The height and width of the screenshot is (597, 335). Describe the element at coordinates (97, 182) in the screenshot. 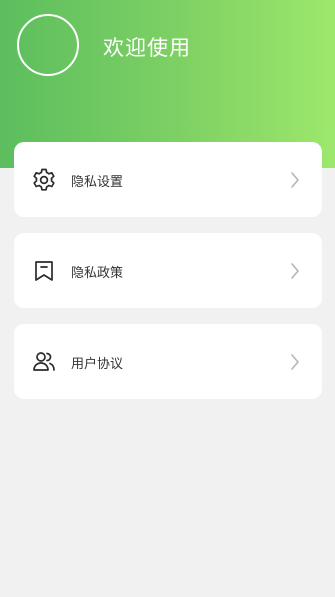

I see `menu-item-label: 隐私设置` at that location.